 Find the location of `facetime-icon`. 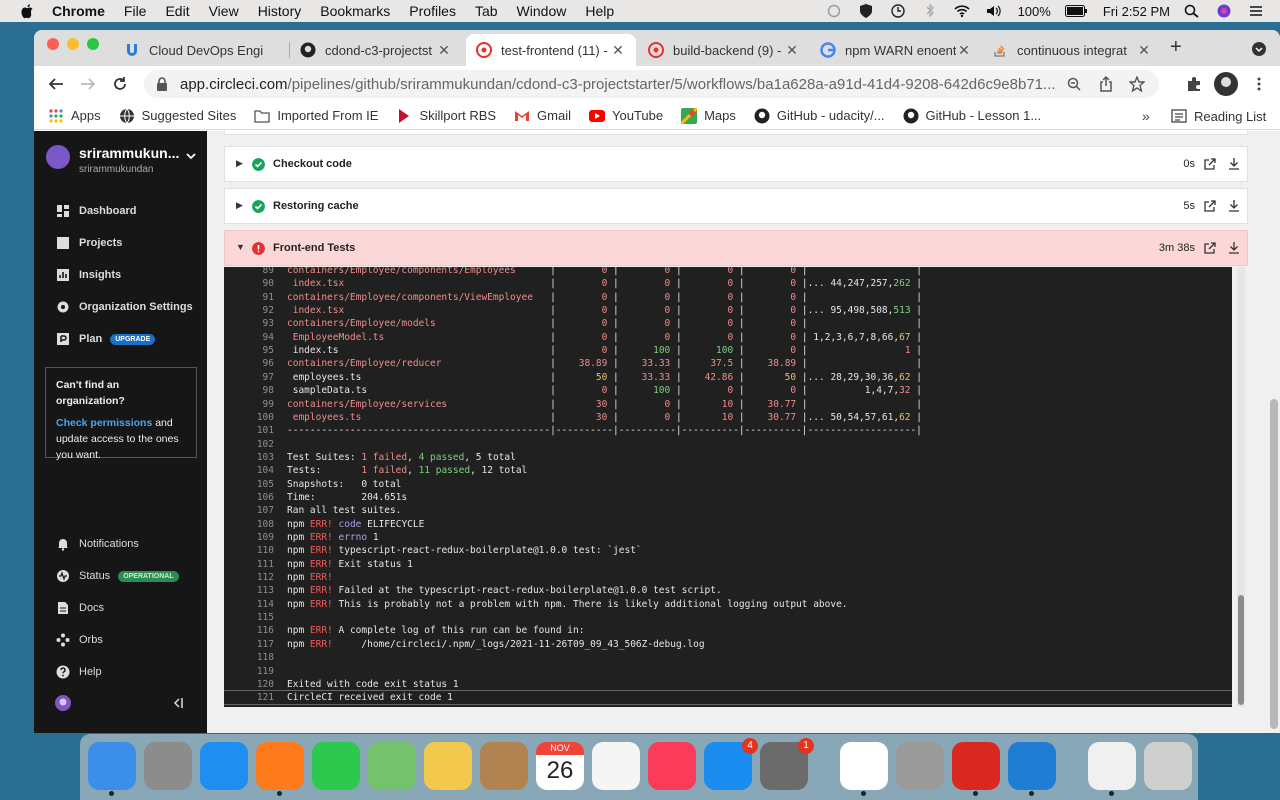

facetime-icon is located at coordinates (336, 766).